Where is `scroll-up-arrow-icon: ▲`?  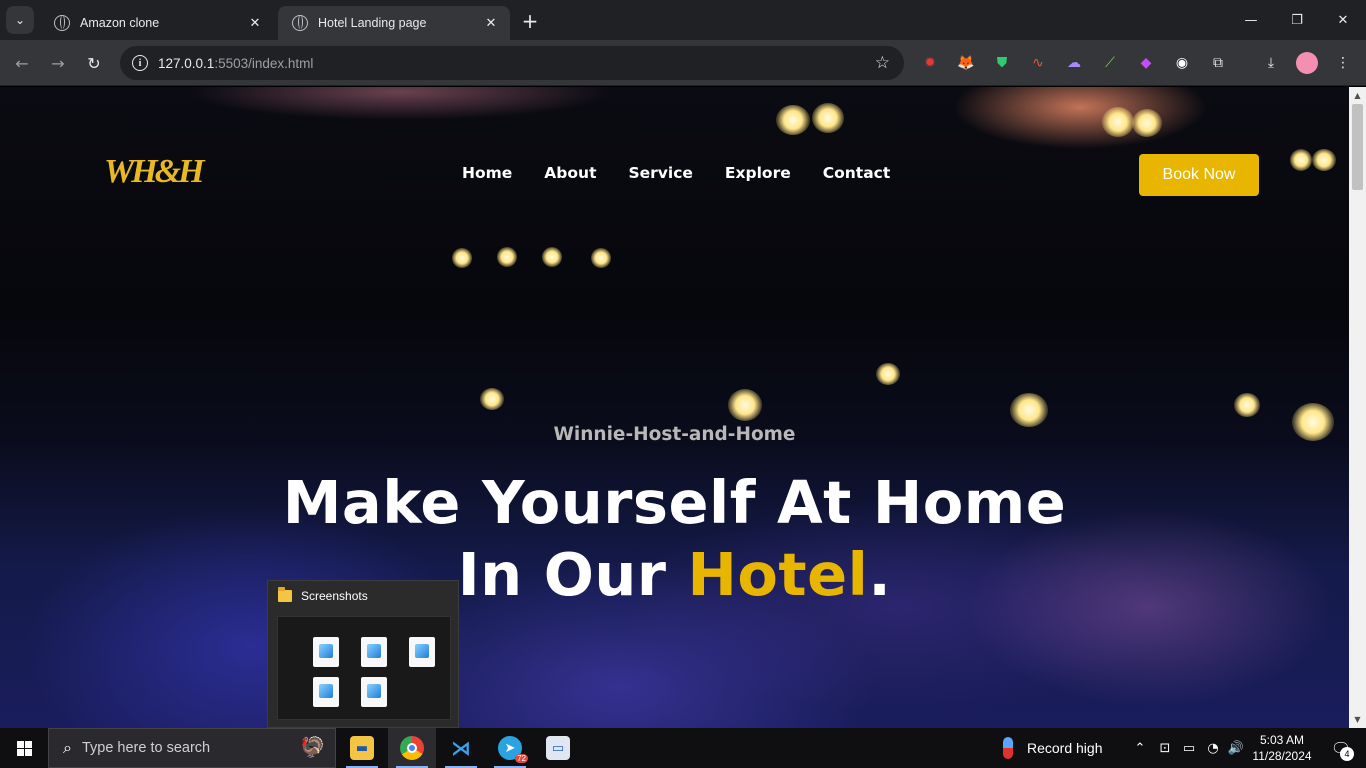
scroll-up-arrow-icon: ▲ is located at coordinates (1357, 95).